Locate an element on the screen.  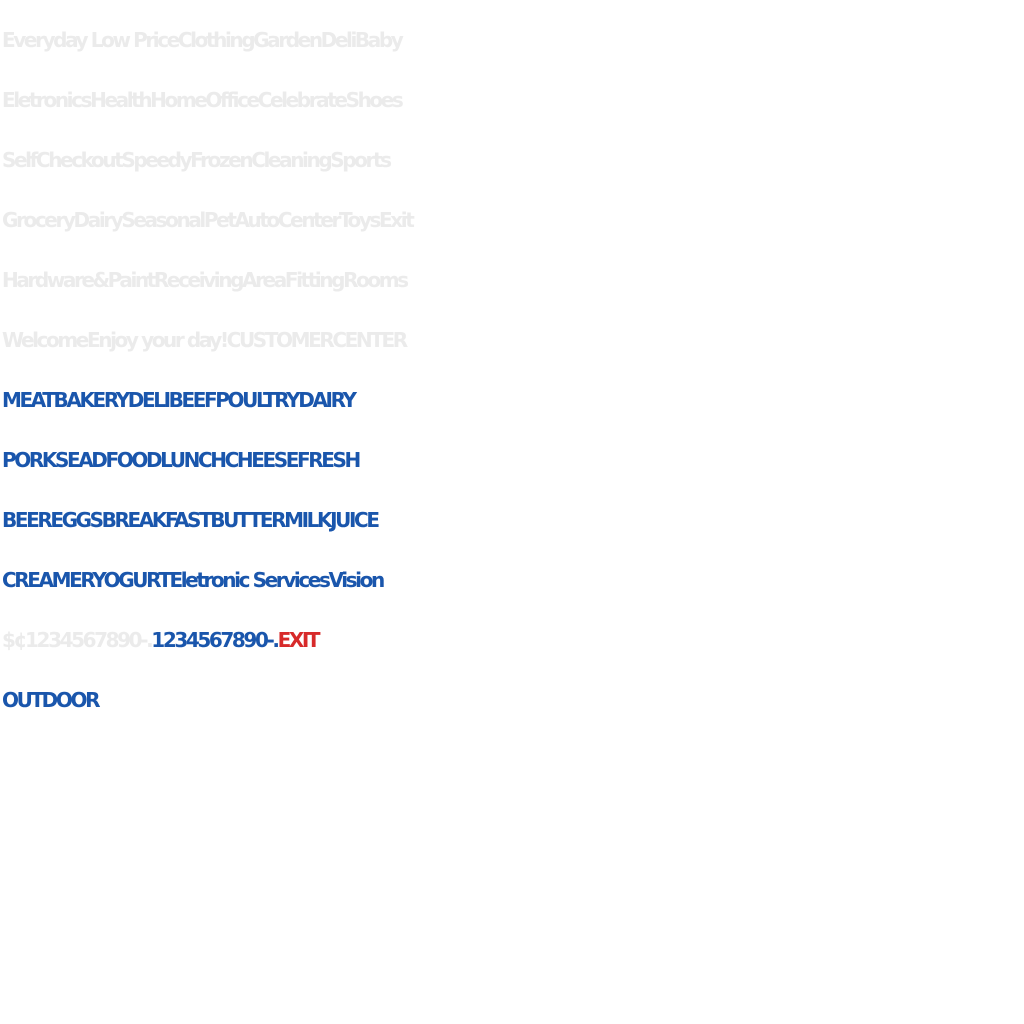
specimen-text: PORKSEADFOODLUNCHCHEESEFRESH is located at coordinates (181, 460).